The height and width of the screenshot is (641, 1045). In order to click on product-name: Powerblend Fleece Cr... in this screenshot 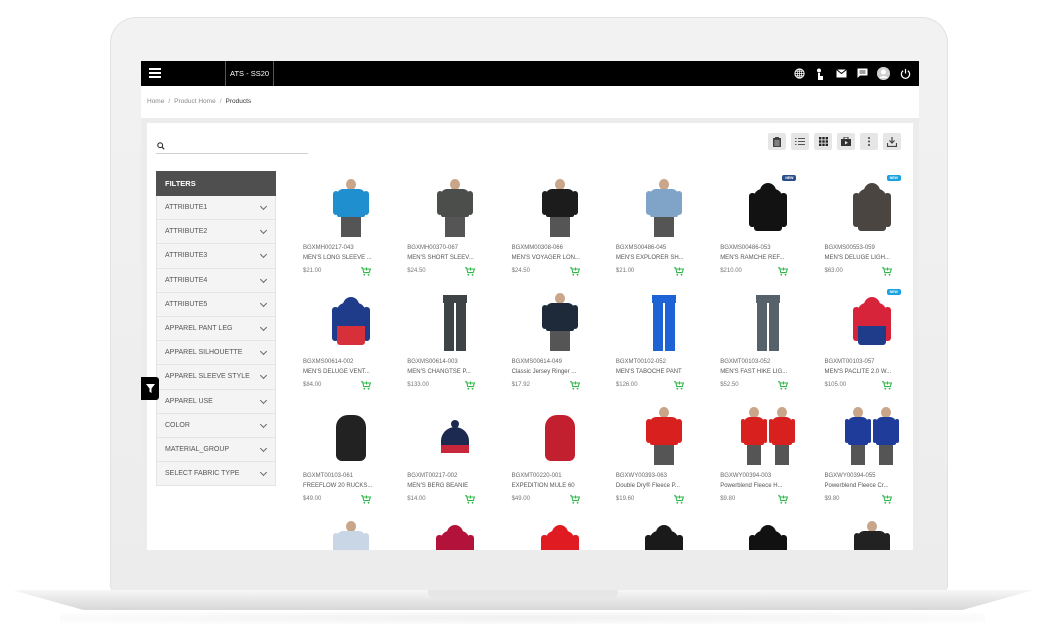, I will do `click(856, 486)`.